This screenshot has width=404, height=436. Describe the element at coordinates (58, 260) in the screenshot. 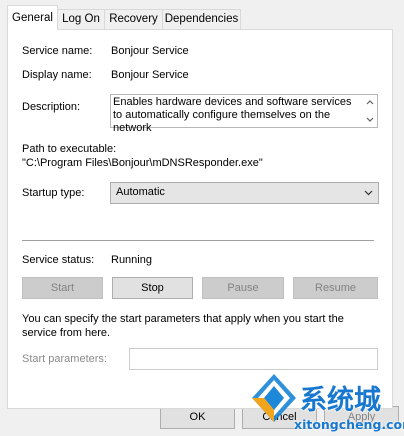

I see `service-status-label: Service status:` at that location.